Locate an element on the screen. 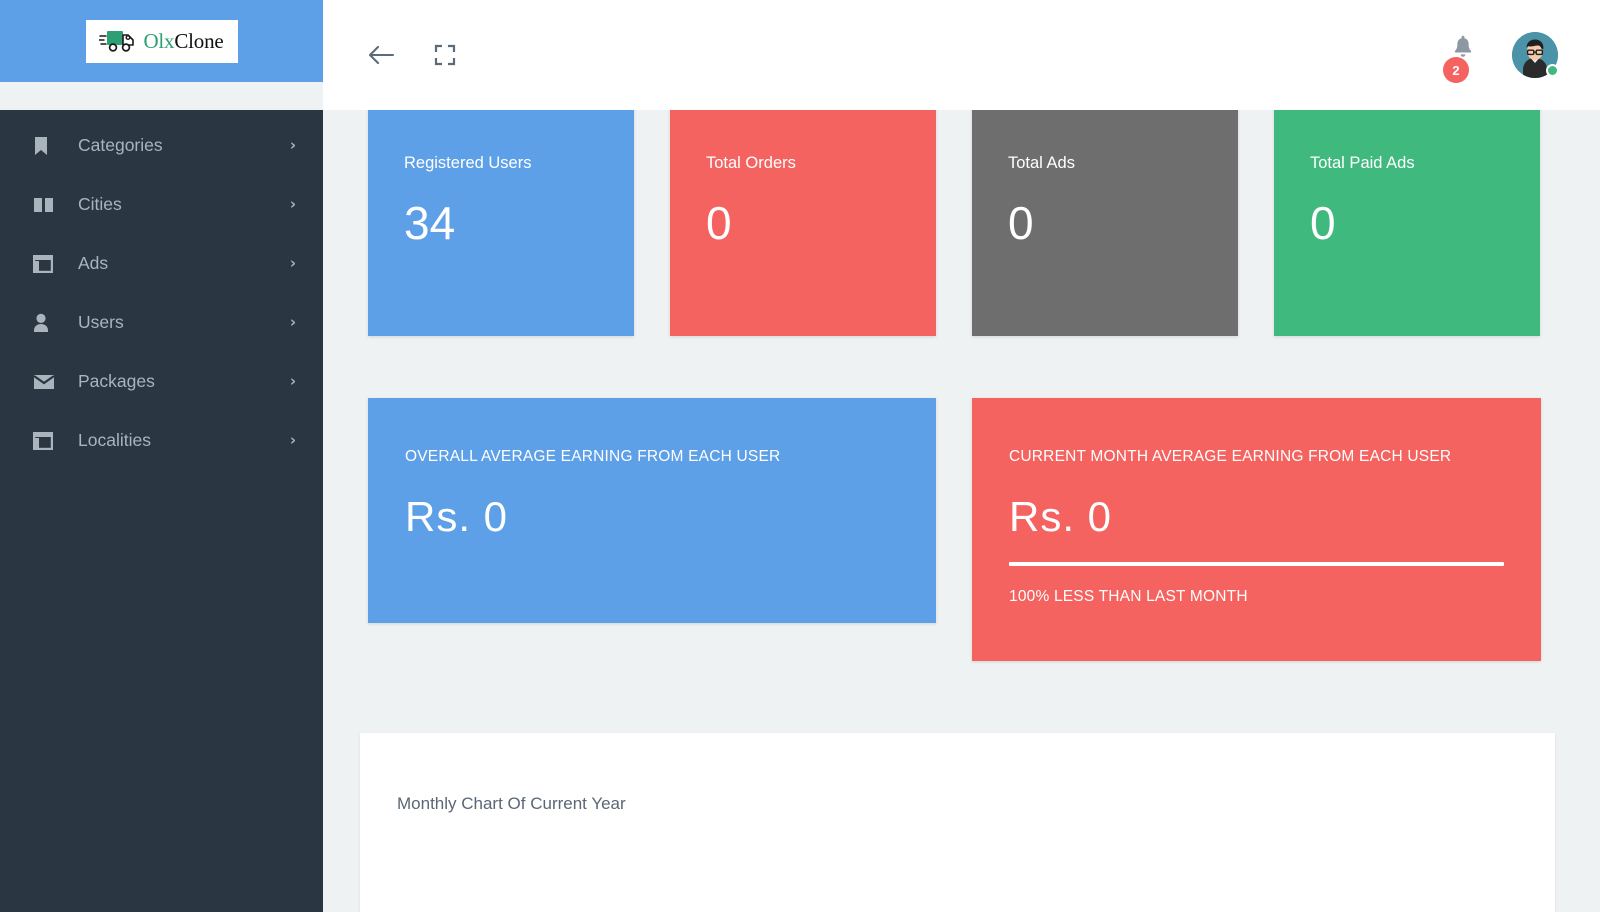  envelope-icon is located at coordinates (46, 382).